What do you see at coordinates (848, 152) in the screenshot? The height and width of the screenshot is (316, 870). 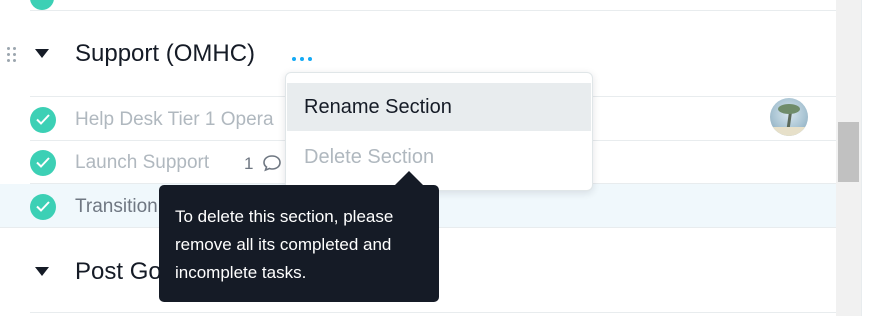 I see `scrollbar-thumb` at bounding box center [848, 152].